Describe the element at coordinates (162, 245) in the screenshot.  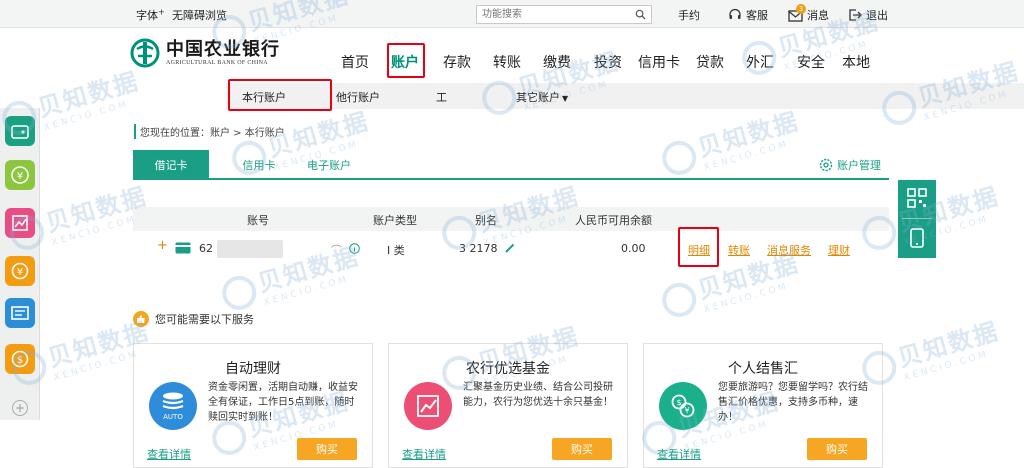
I see `expand-icon: +` at that location.